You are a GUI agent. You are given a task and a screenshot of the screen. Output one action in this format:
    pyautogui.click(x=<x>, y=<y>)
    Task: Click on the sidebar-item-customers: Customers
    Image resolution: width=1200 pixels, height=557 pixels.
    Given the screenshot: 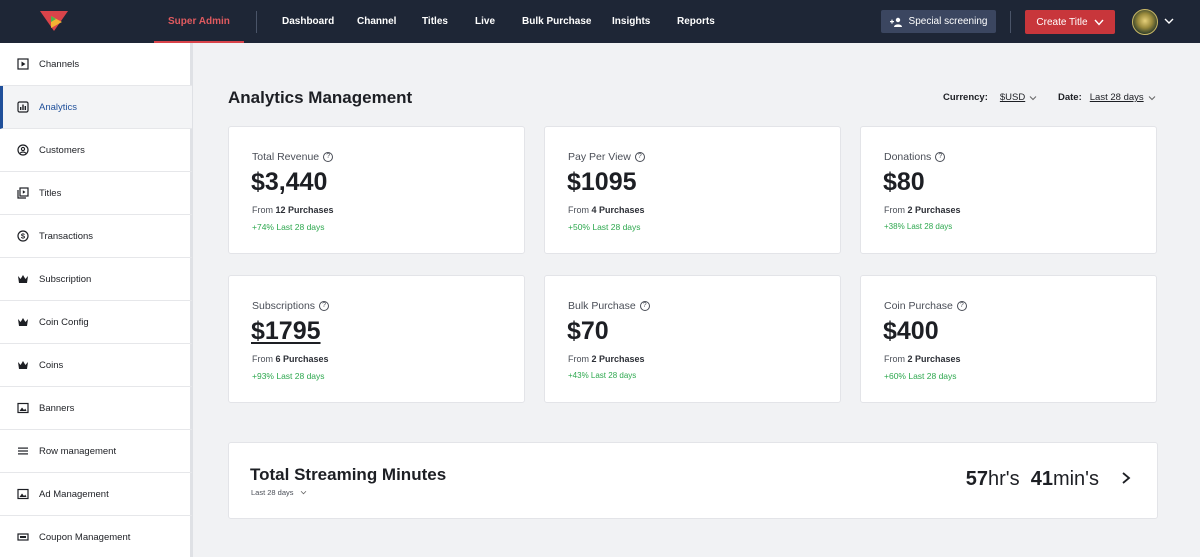 What is the action you would take?
    pyautogui.click(x=96, y=150)
    